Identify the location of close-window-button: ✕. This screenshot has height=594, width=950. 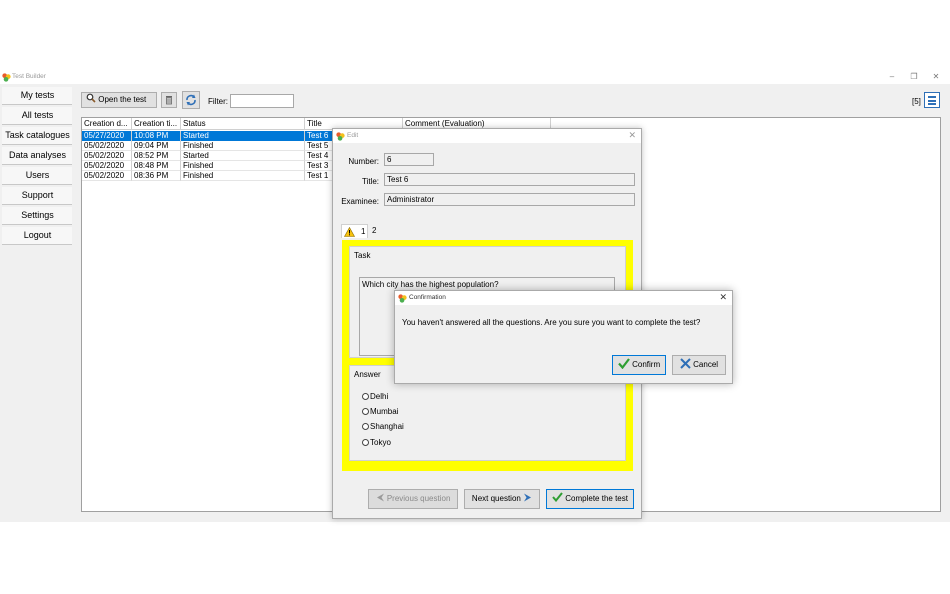
(936, 77).